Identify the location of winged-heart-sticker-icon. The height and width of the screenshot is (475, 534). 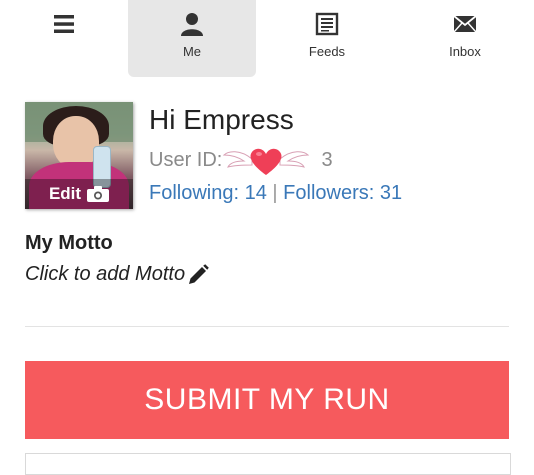
(269, 161).